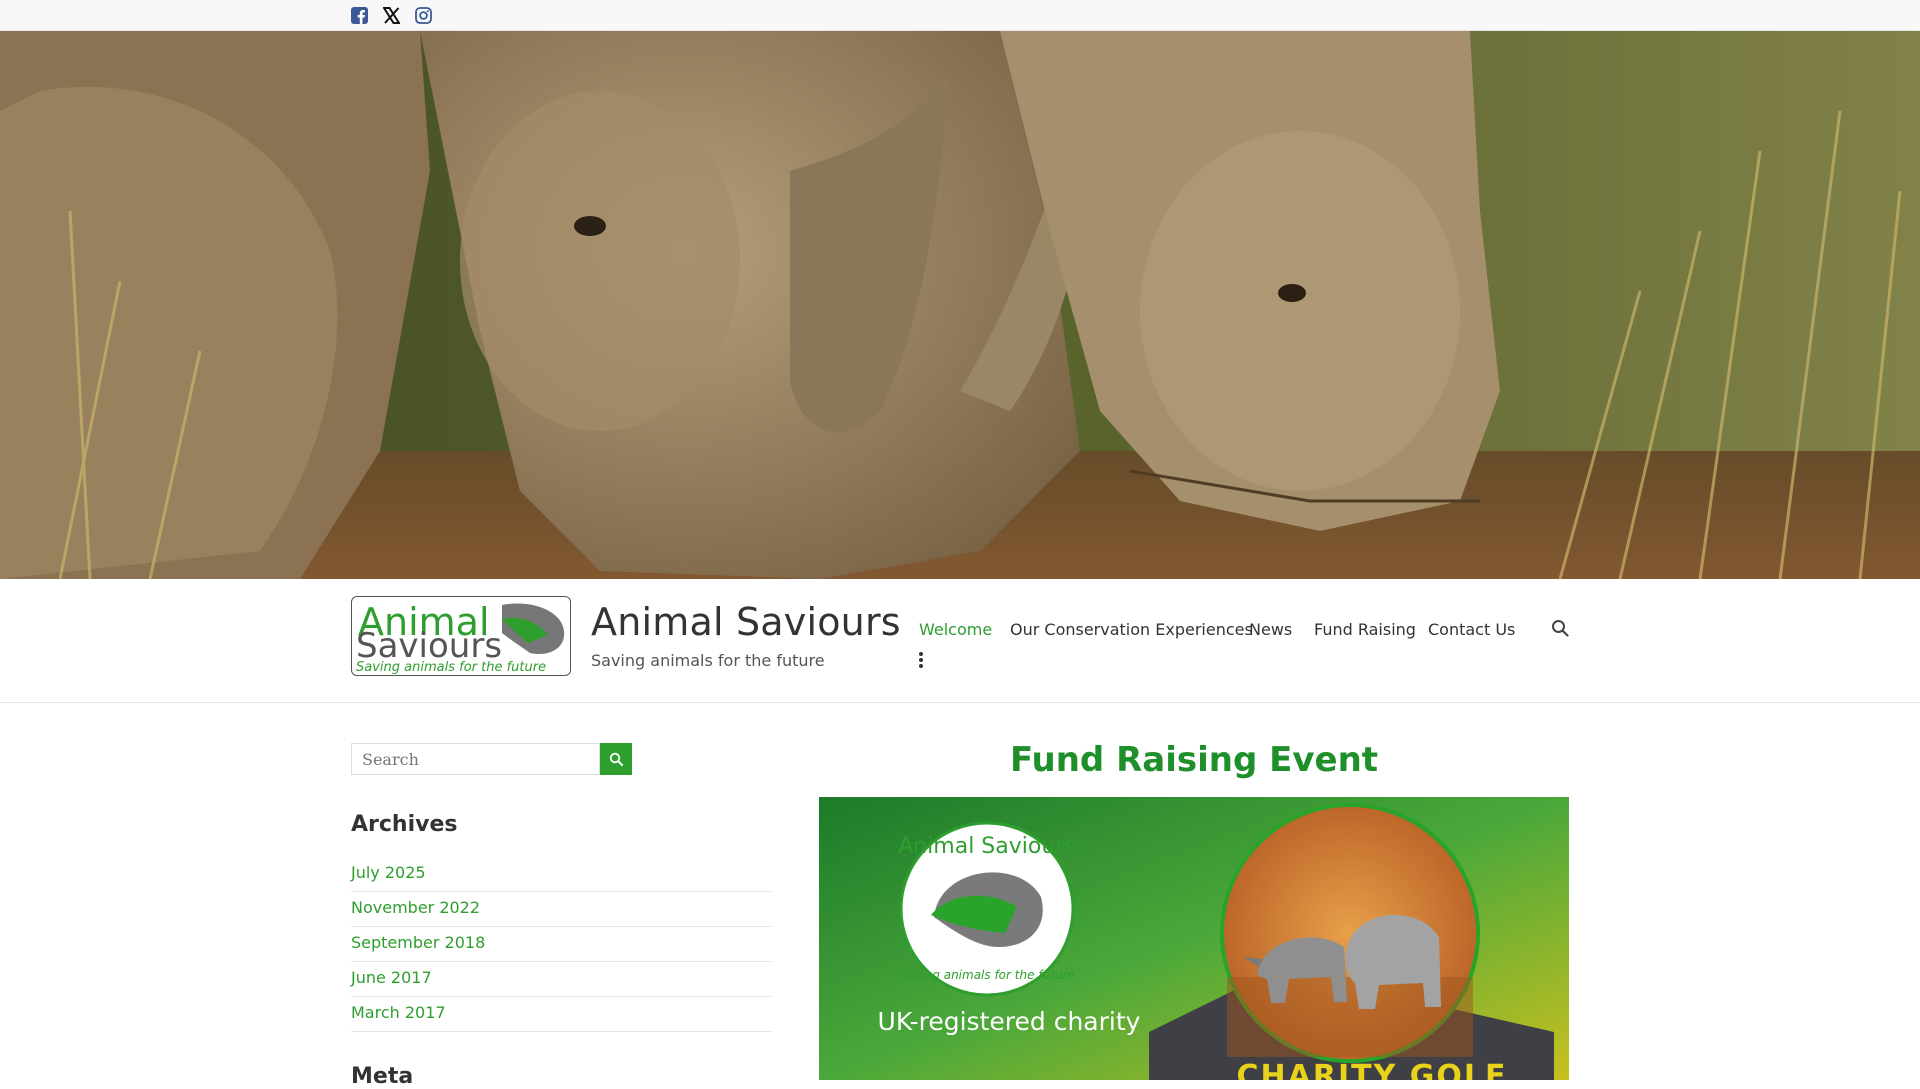 The image size is (1920, 1089). What do you see at coordinates (391, 15) in the screenshot?
I see `x-twitter-icon` at bounding box center [391, 15].